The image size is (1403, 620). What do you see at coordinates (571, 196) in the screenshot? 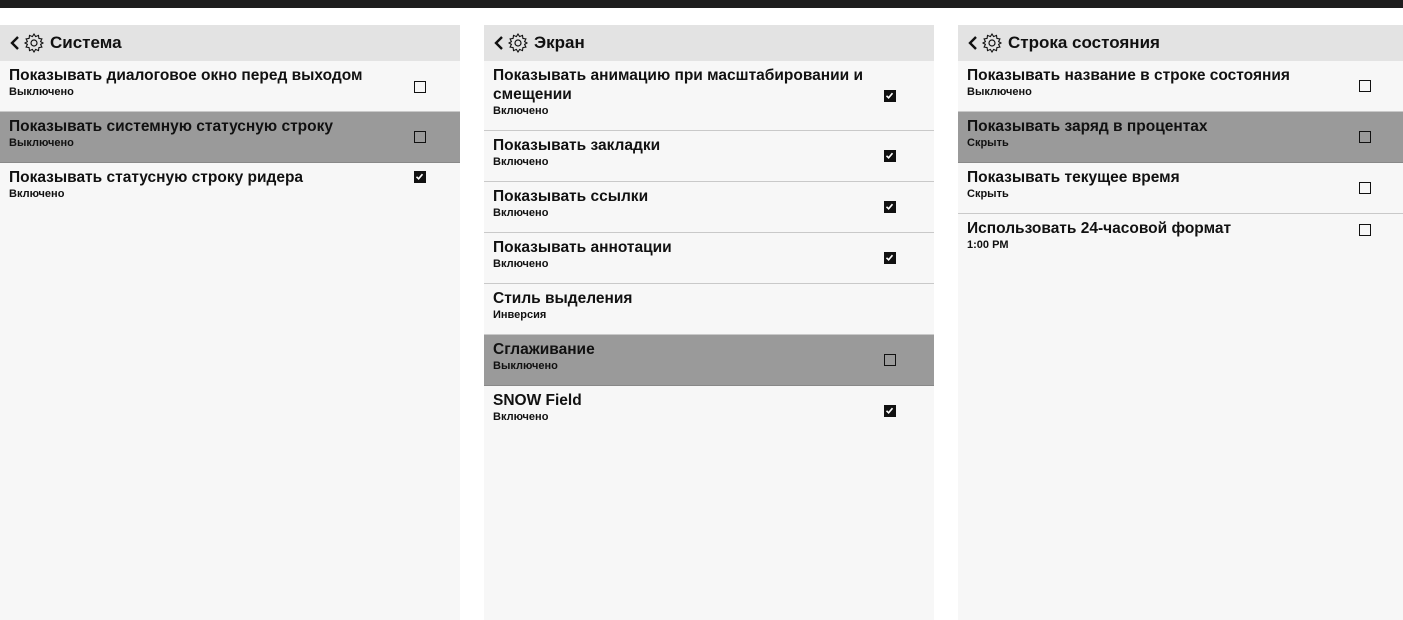
I see `setting-title: Показывать ссылки` at bounding box center [571, 196].